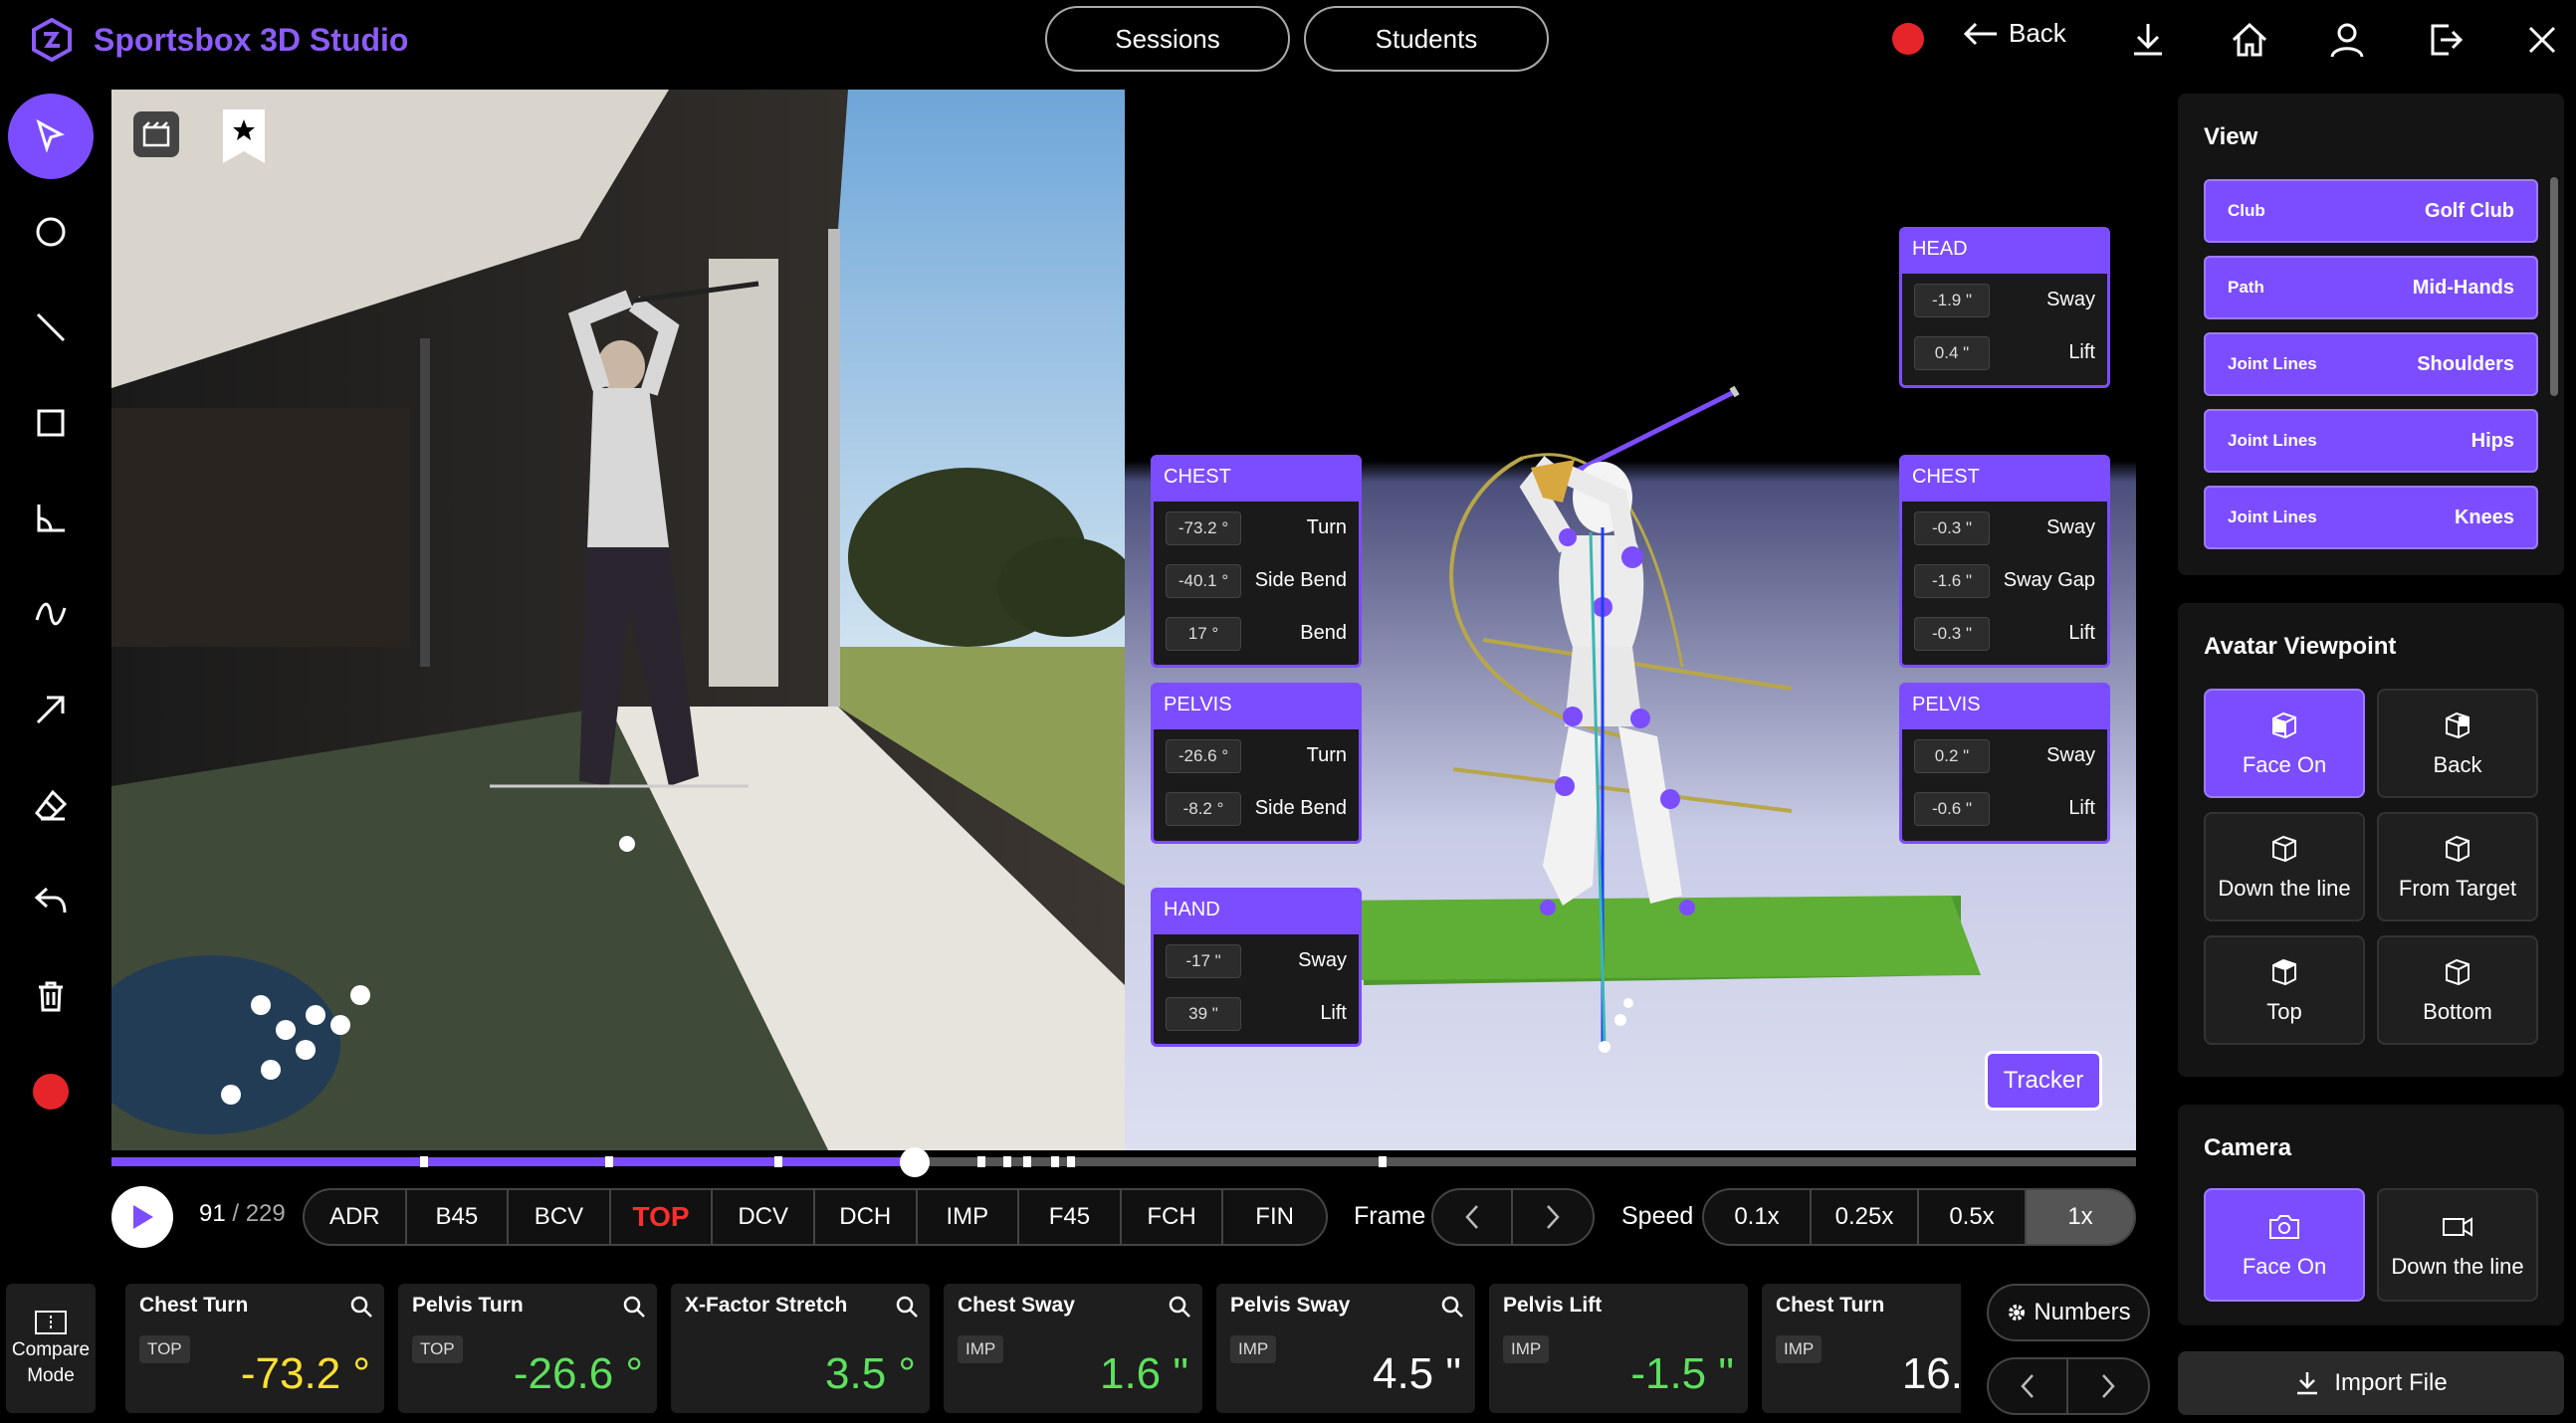 The height and width of the screenshot is (1423, 2576). I want to click on bookmark-icon, so click(244, 136).